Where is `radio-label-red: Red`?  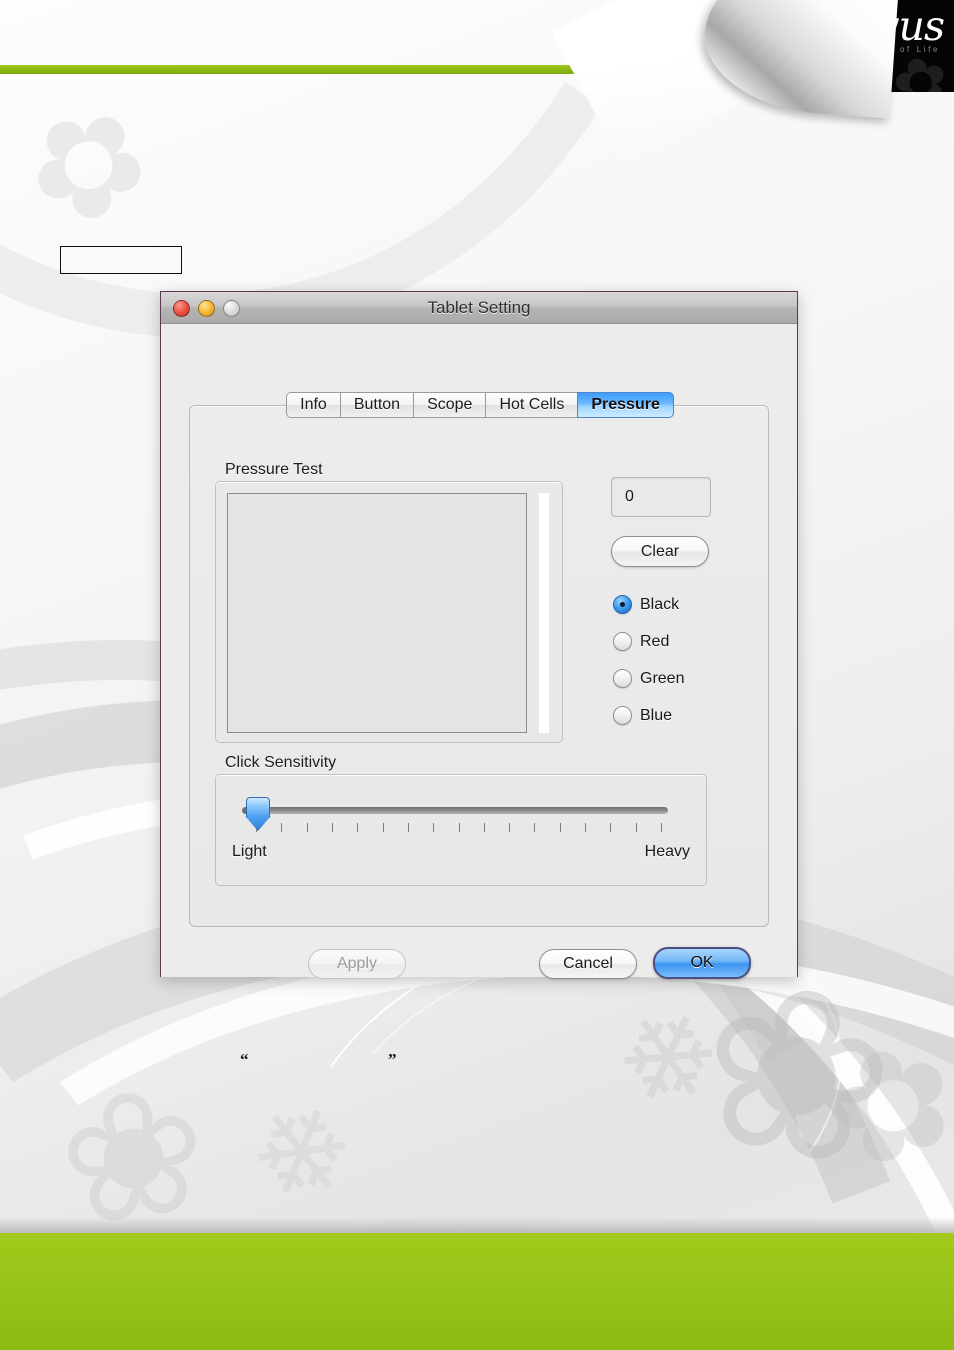
radio-label-red: Red is located at coordinates (655, 641).